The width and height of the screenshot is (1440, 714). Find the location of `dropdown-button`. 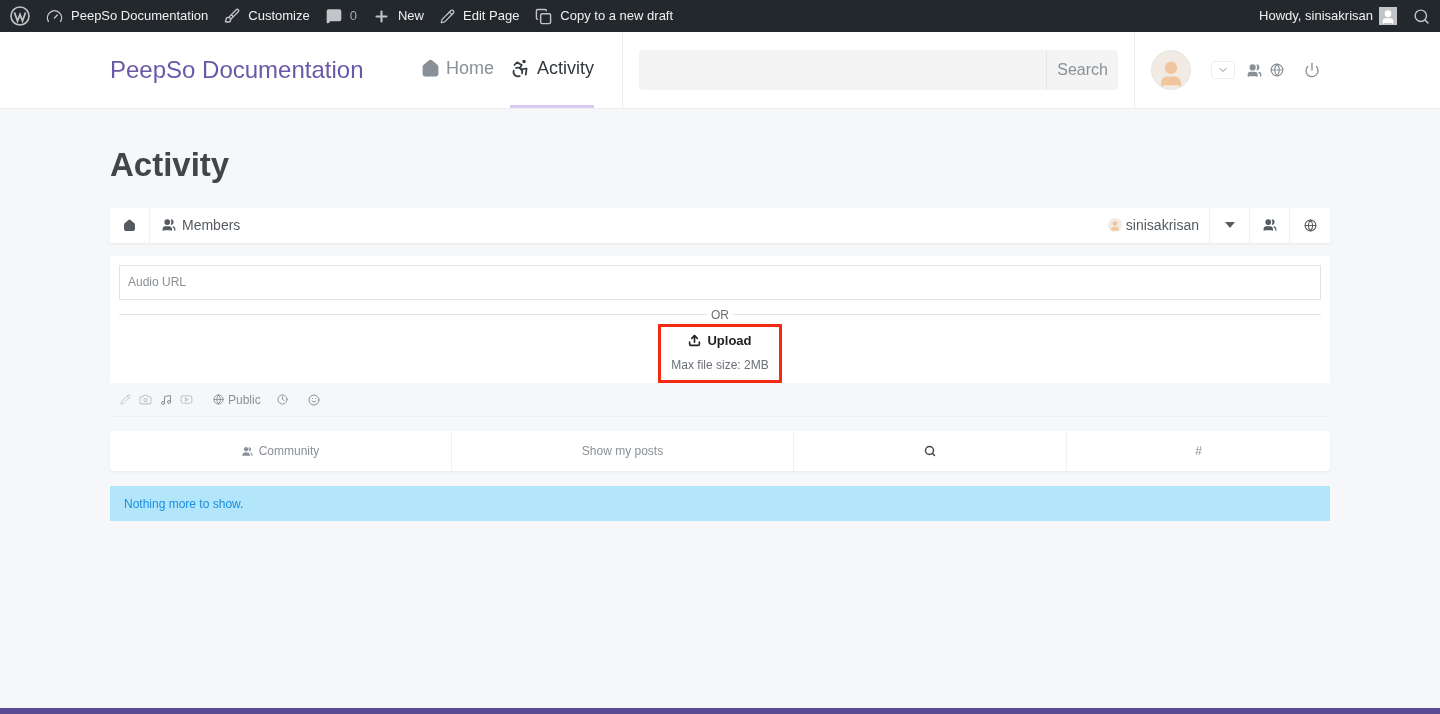

dropdown-button is located at coordinates (1223, 70).